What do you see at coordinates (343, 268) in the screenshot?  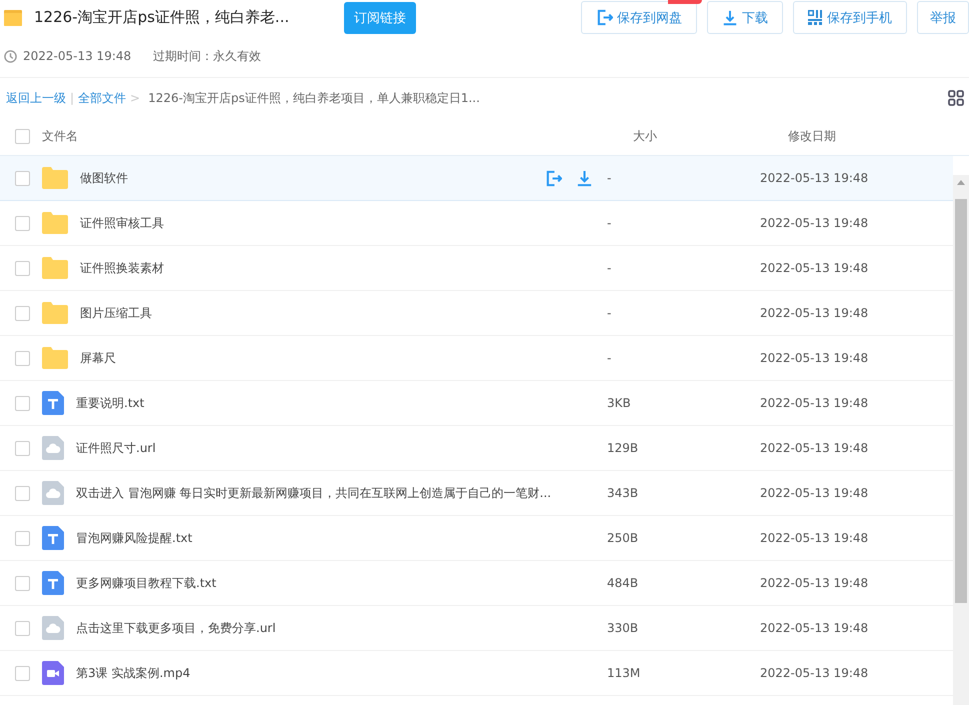 I see `file-name: 证件照换装素材` at bounding box center [343, 268].